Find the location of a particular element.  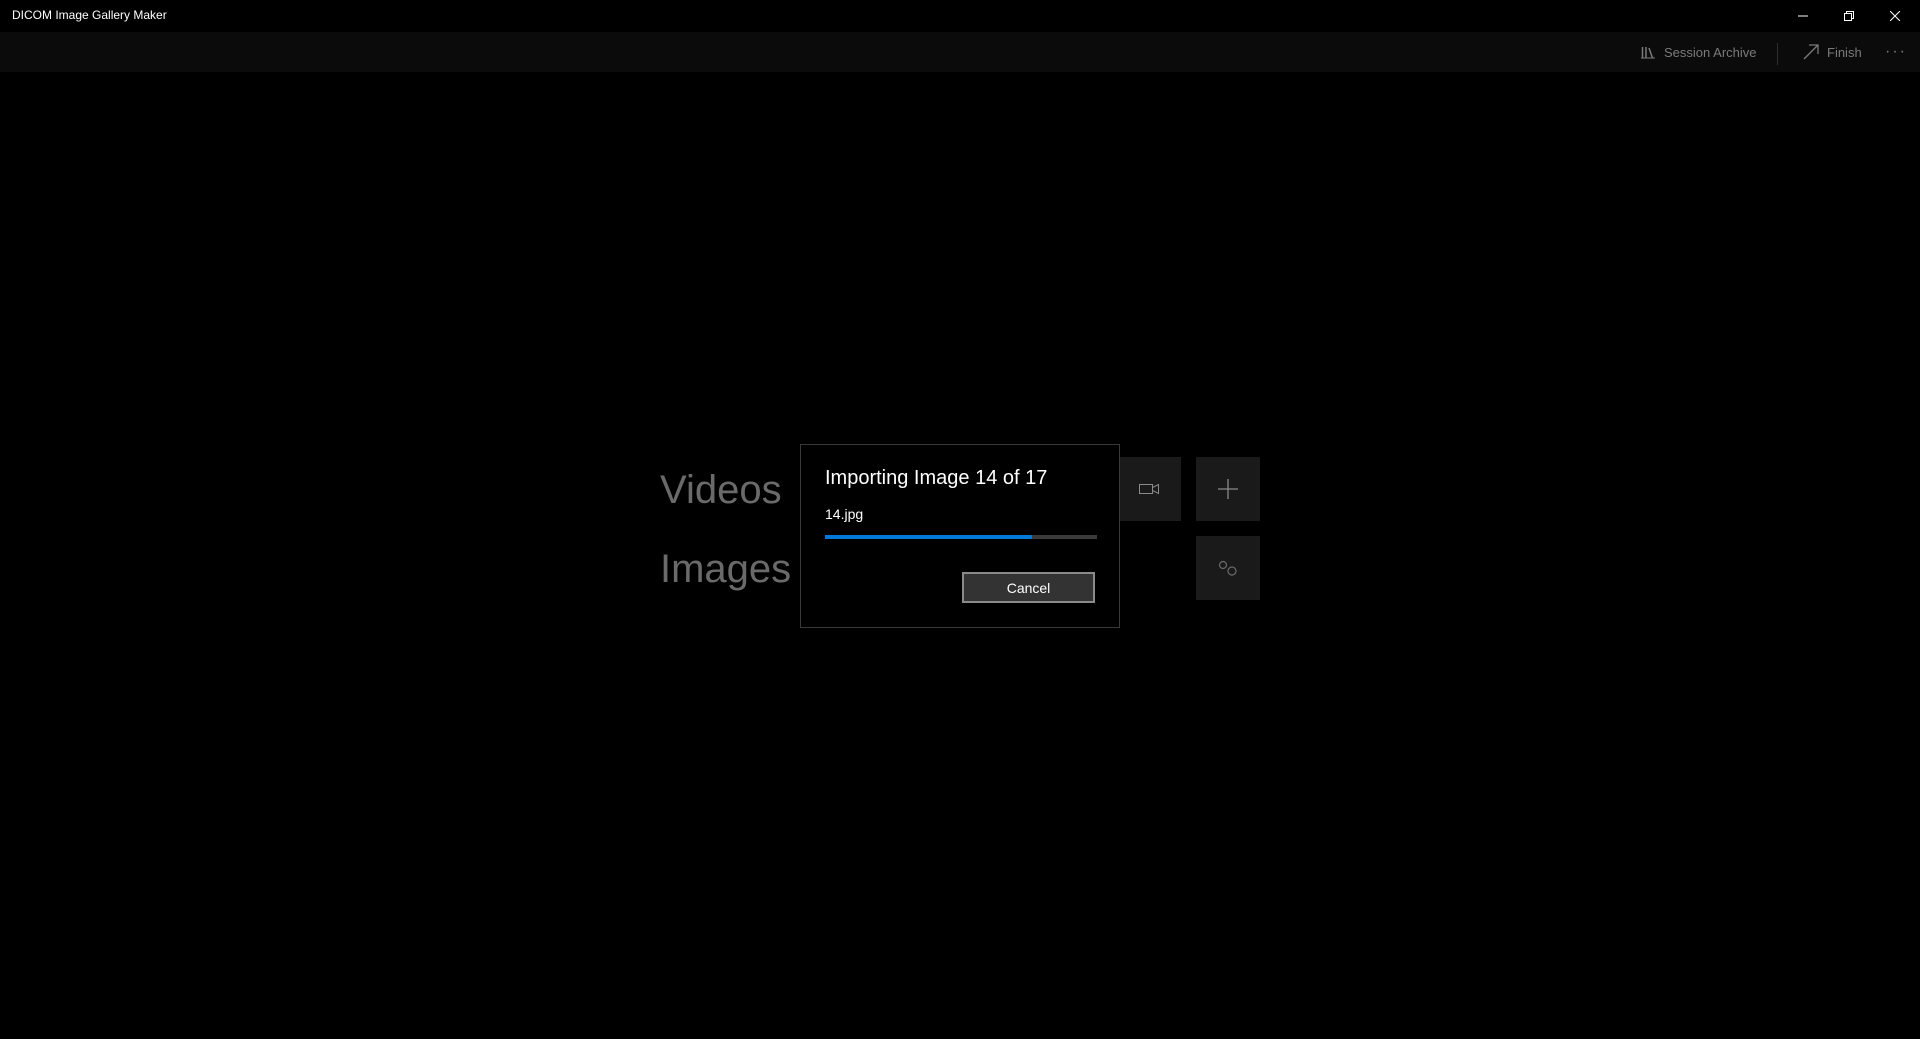

minimize-button is located at coordinates (1803, 16).